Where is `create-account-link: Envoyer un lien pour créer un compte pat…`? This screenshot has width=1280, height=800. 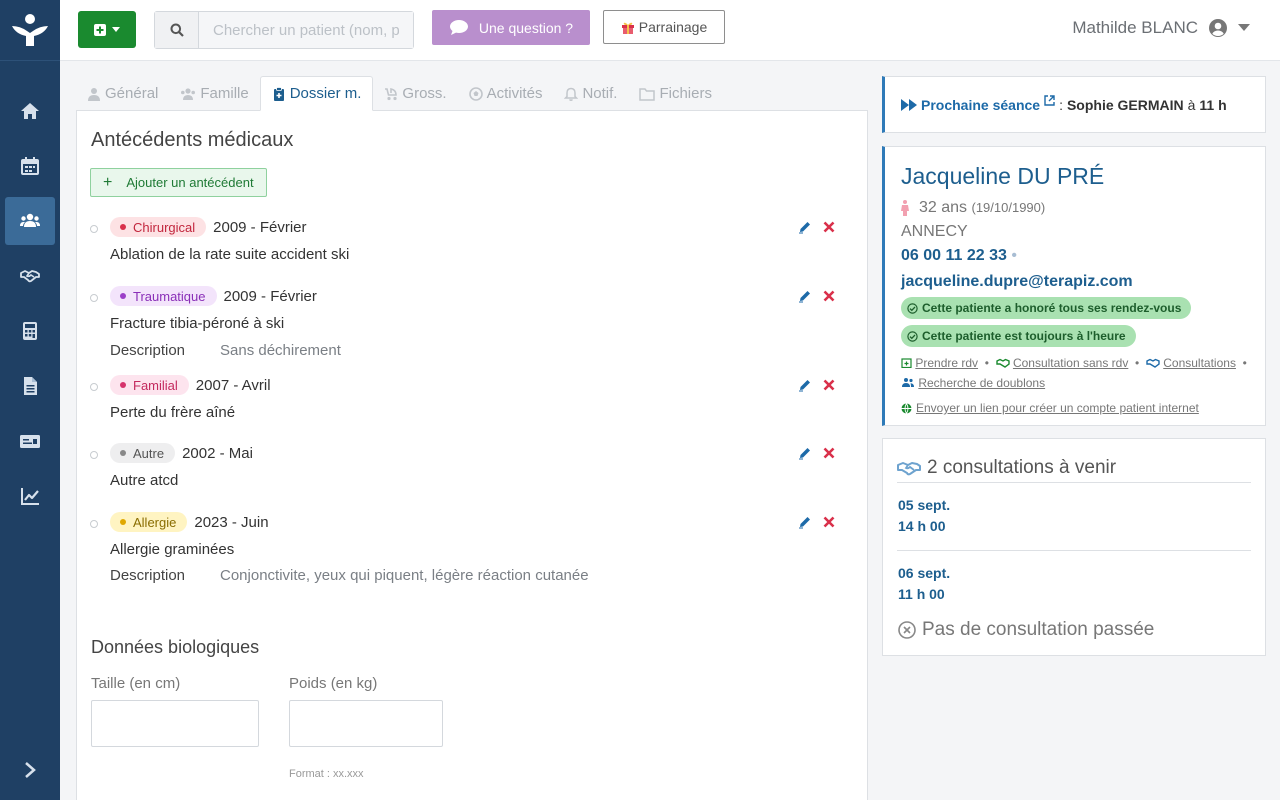
create-account-link: Envoyer un lien pour créer un compte pat… is located at coordinates (1050, 408).